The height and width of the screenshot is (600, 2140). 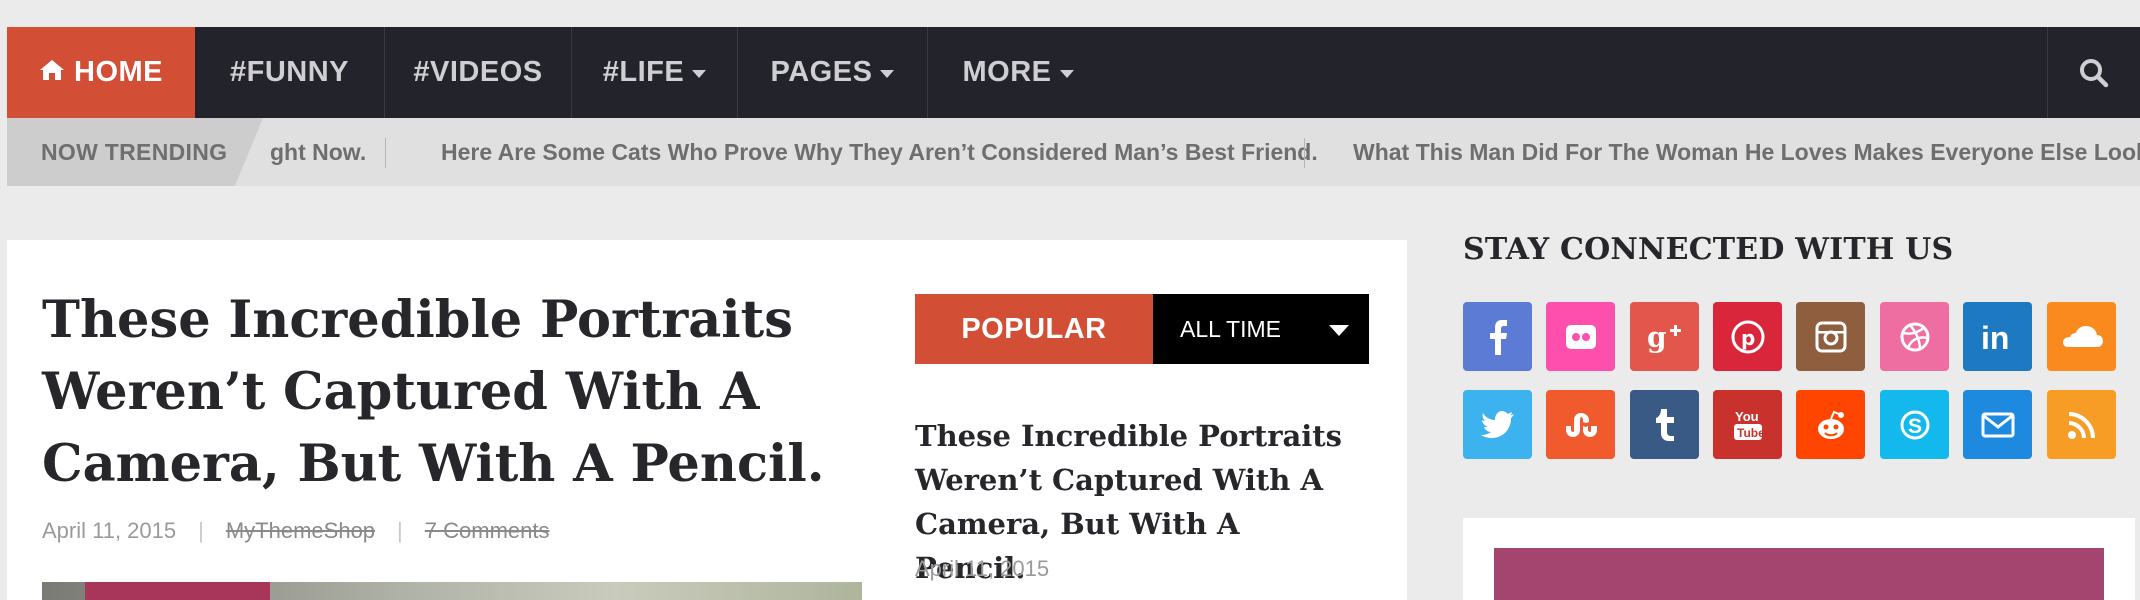 What do you see at coordinates (135, 152) in the screenshot?
I see `trending-label: NOW TRENDING` at bounding box center [135, 152].